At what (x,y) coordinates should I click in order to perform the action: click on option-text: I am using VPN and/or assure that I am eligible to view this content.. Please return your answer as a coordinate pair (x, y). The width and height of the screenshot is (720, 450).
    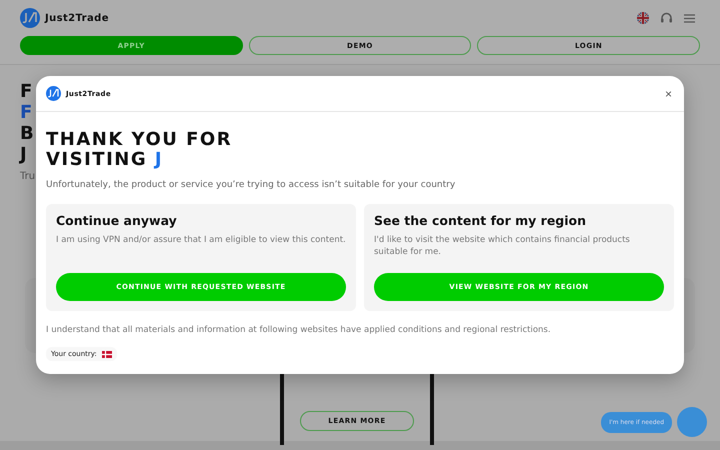
    Looking at the image, I should click on (201, 240).